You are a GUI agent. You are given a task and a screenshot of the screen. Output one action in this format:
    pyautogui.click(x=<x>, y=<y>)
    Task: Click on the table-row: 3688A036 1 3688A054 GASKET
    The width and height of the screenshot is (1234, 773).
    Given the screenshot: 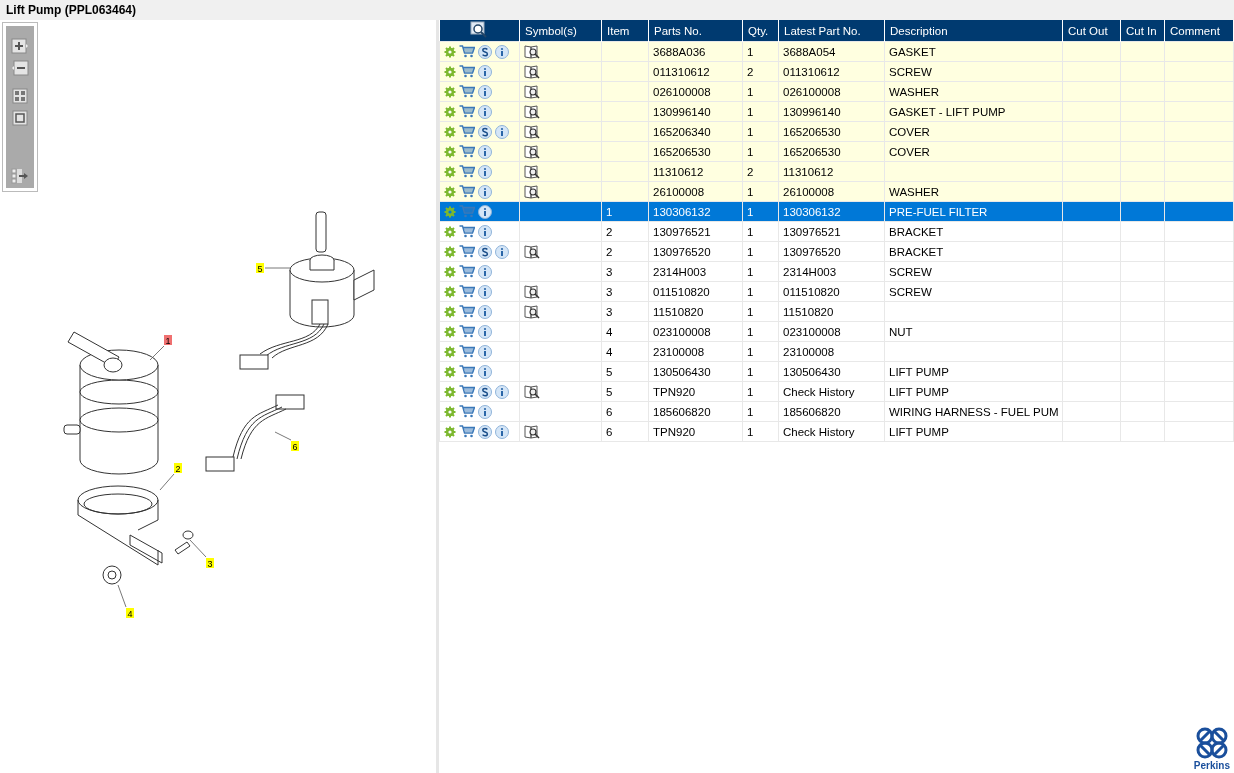 What is the action you would take?
    pyautogui.click(x=836, y=51)
    